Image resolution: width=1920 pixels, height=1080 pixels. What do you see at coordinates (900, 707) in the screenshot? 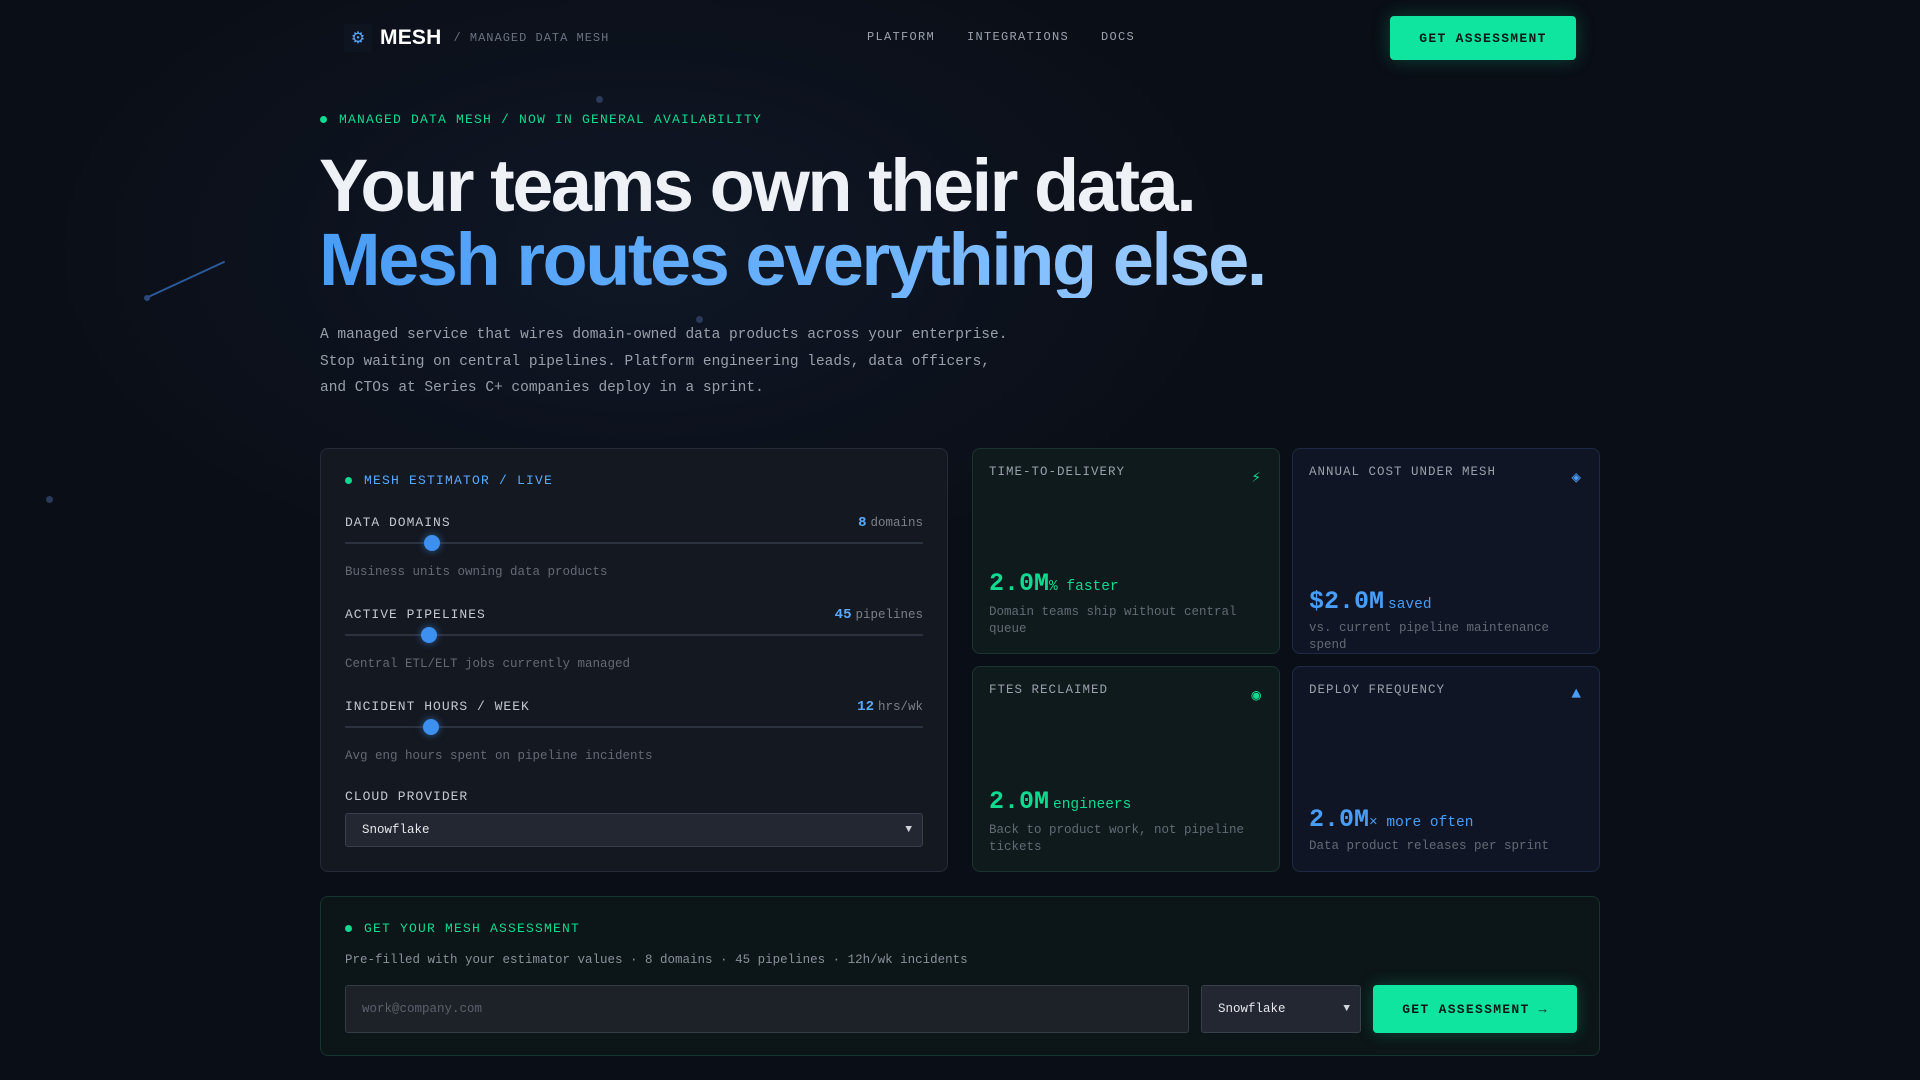
I see `slider-unit: hrs/wk` at bounding box center [900, 707].